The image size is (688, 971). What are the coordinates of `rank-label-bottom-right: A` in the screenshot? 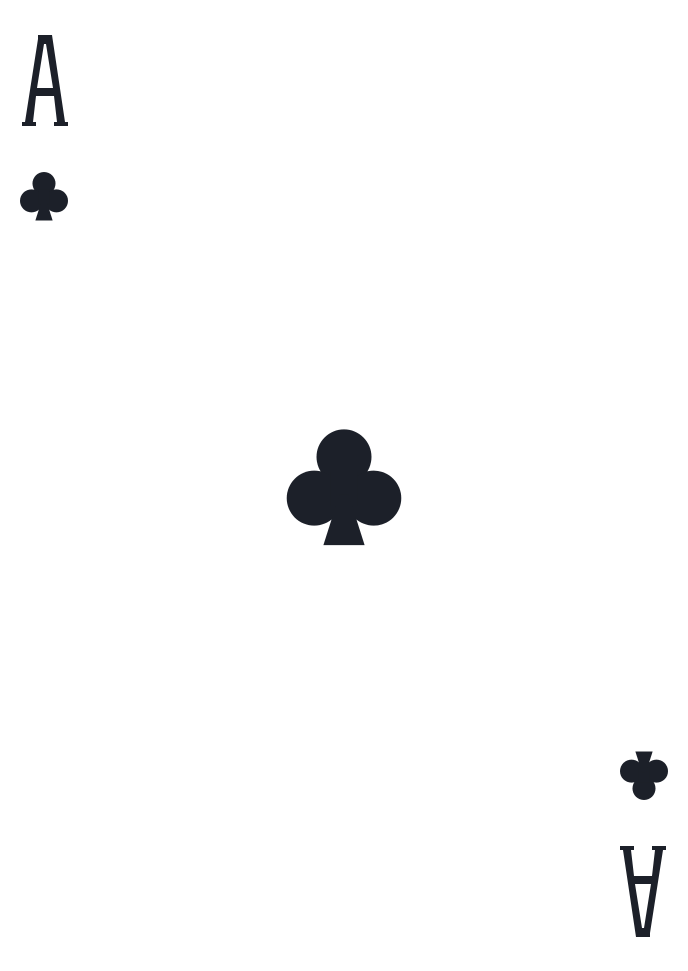 It's located at (644, 892).